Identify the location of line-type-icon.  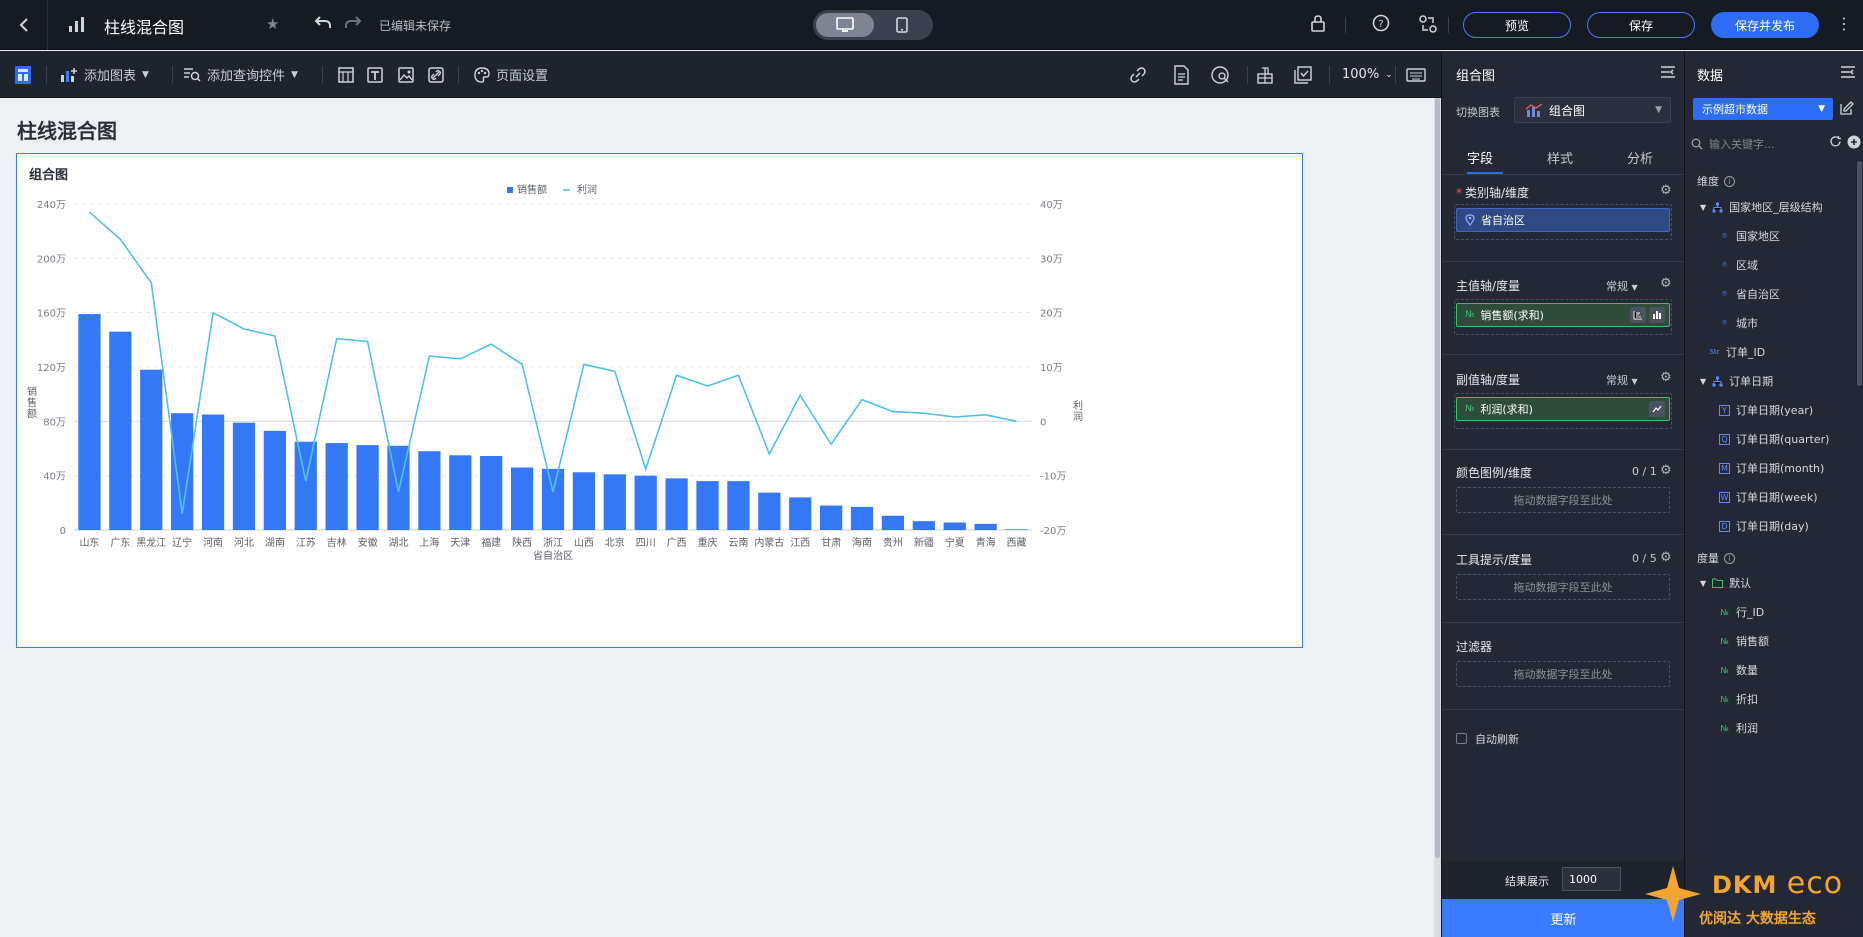
(1657, 409).